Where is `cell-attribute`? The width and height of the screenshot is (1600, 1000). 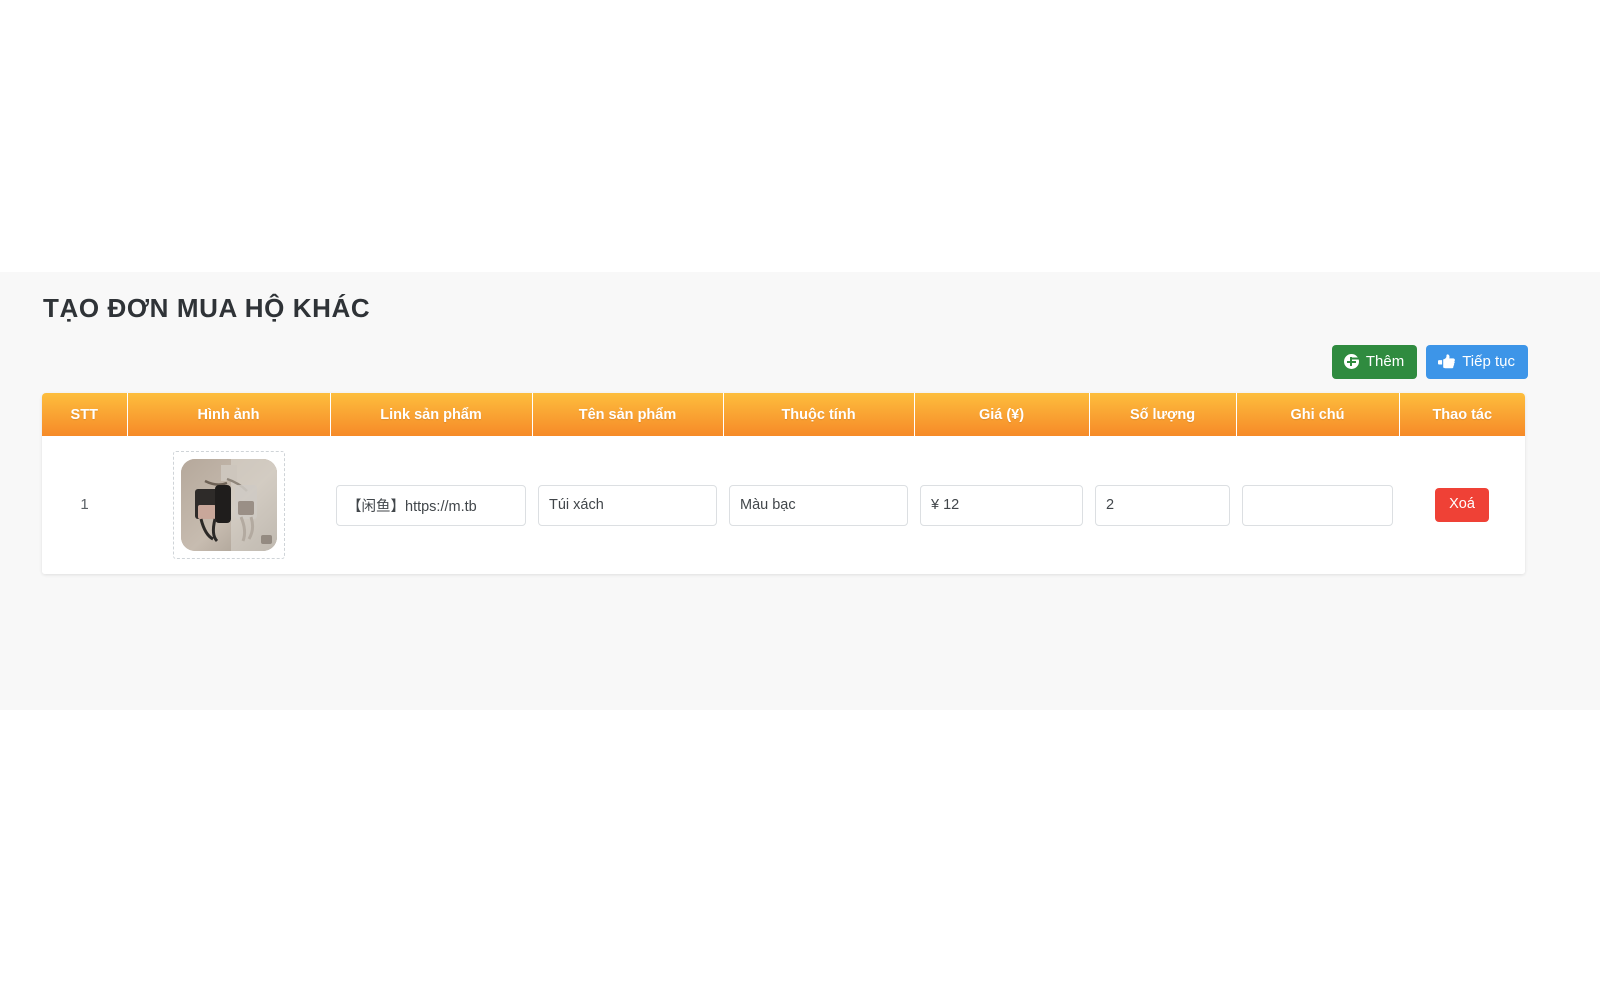
cell-attribute is located at coordinates (818, 505).